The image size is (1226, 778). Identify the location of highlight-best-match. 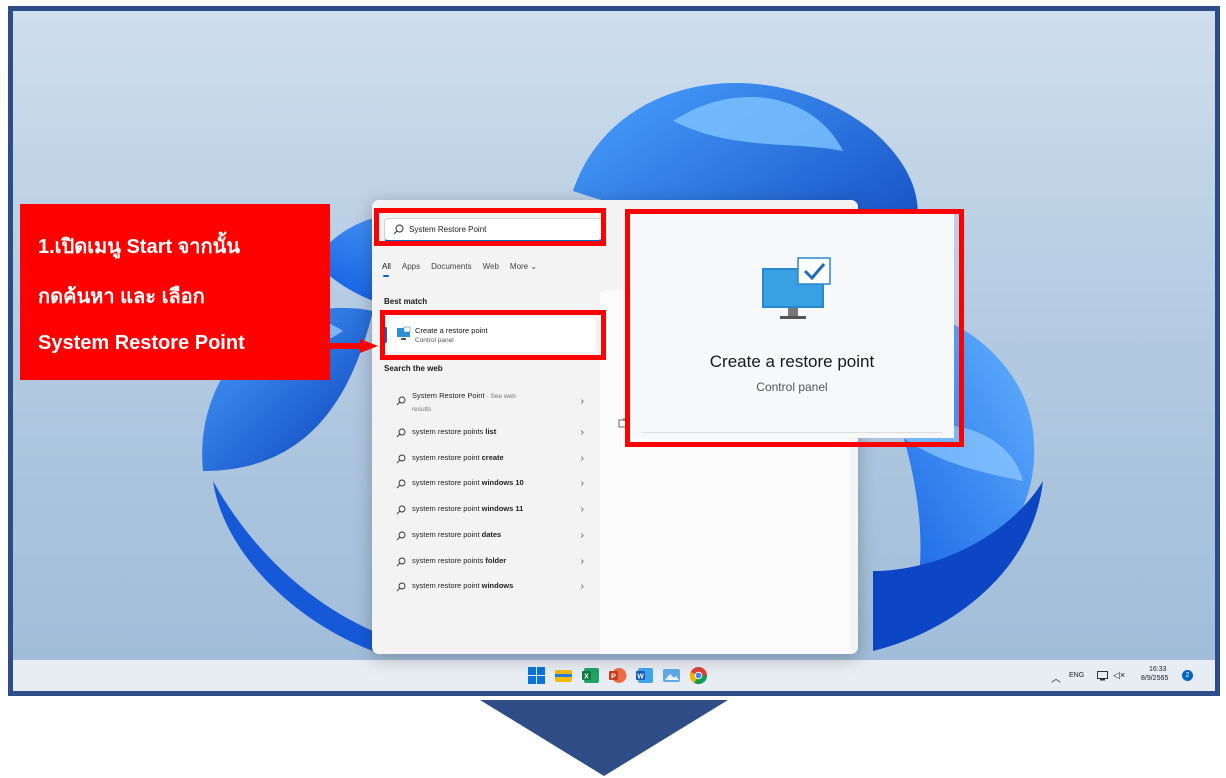
(493, 335).